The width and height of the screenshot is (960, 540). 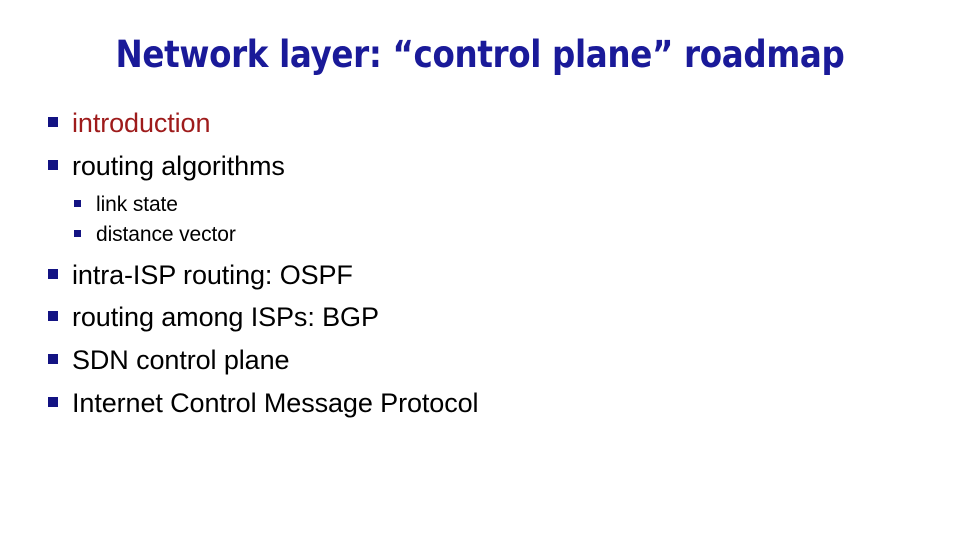 I want to click on list-item: SDN control plane, so click(x=308, y=361).